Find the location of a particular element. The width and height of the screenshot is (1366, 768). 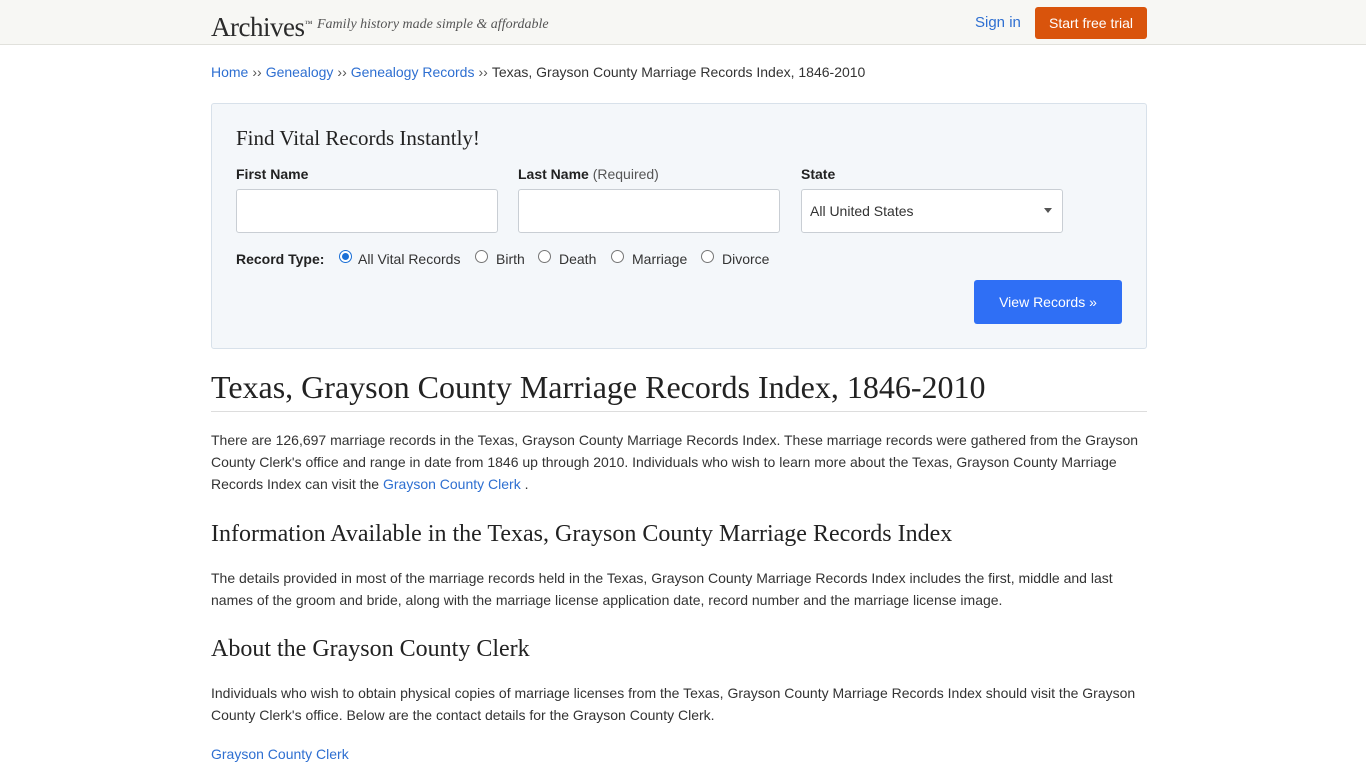

sign-in-link: Sign in is located at coordinates (998, 22).